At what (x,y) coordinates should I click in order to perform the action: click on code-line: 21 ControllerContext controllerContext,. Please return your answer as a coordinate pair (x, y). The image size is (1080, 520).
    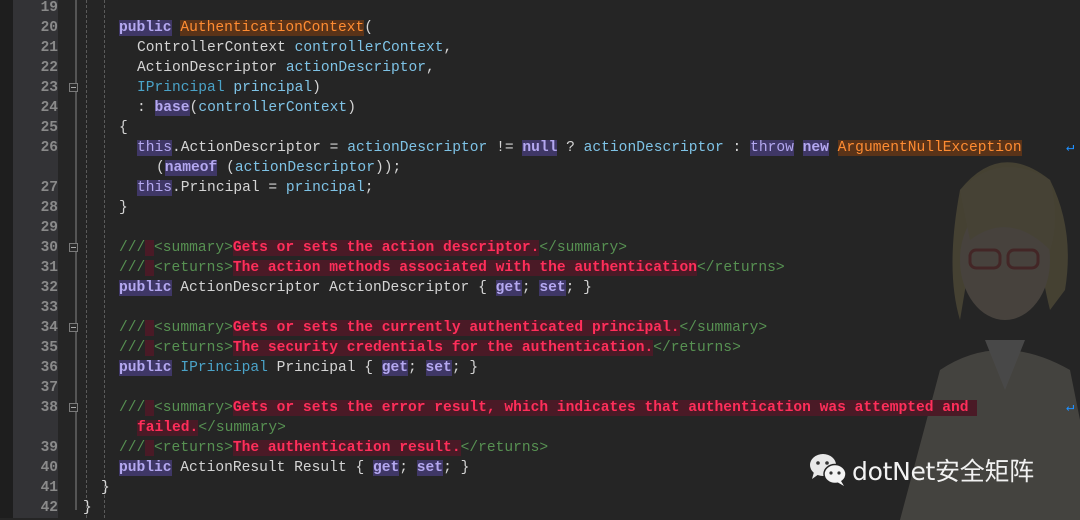
    Looking at the image, I should click on (540, 48).